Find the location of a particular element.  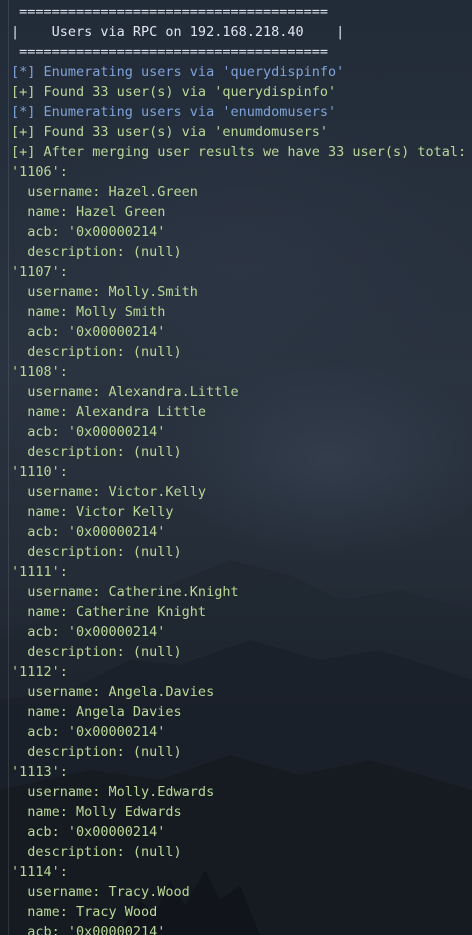

user-name: name: Catherine Knight is located at coordinates (109, 612).